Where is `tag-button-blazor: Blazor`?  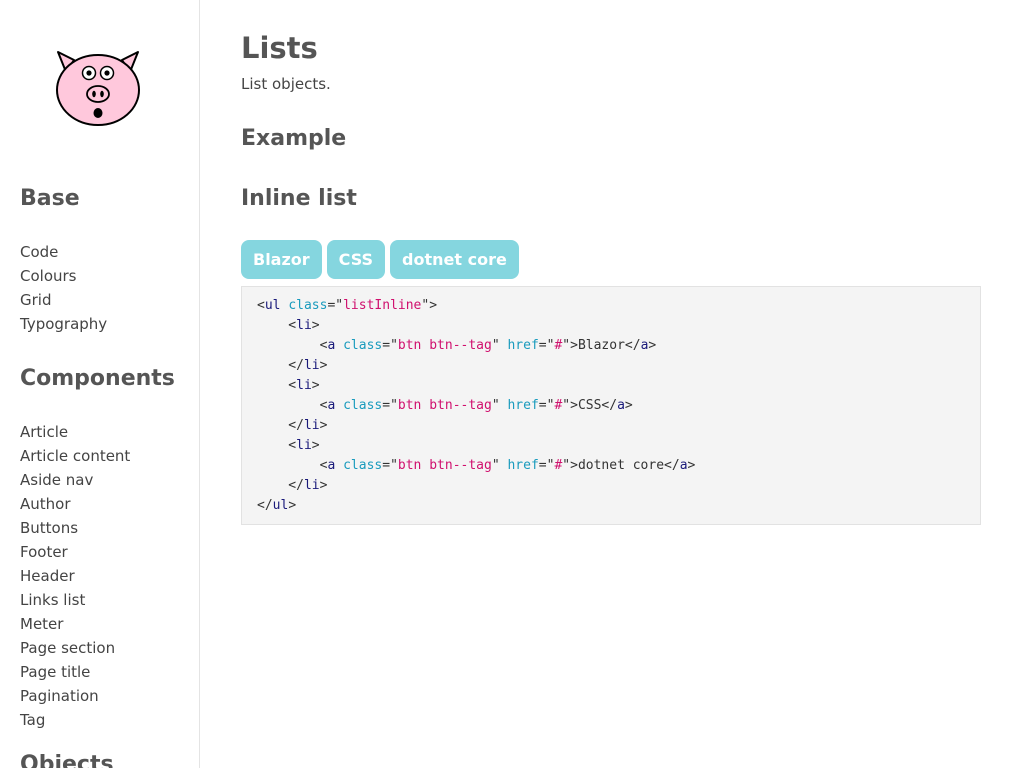 tag-button-blazor: Blazor is located at coordinates (281, 259).